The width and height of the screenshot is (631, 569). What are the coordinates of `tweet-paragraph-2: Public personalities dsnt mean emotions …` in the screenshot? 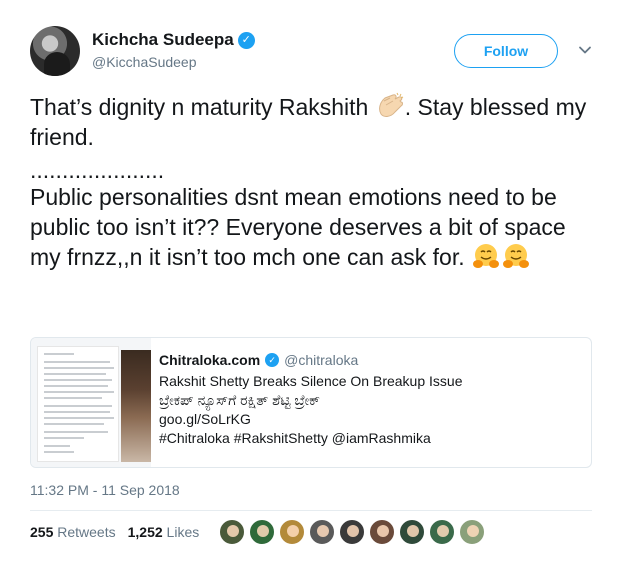 It's located at (315, 227).